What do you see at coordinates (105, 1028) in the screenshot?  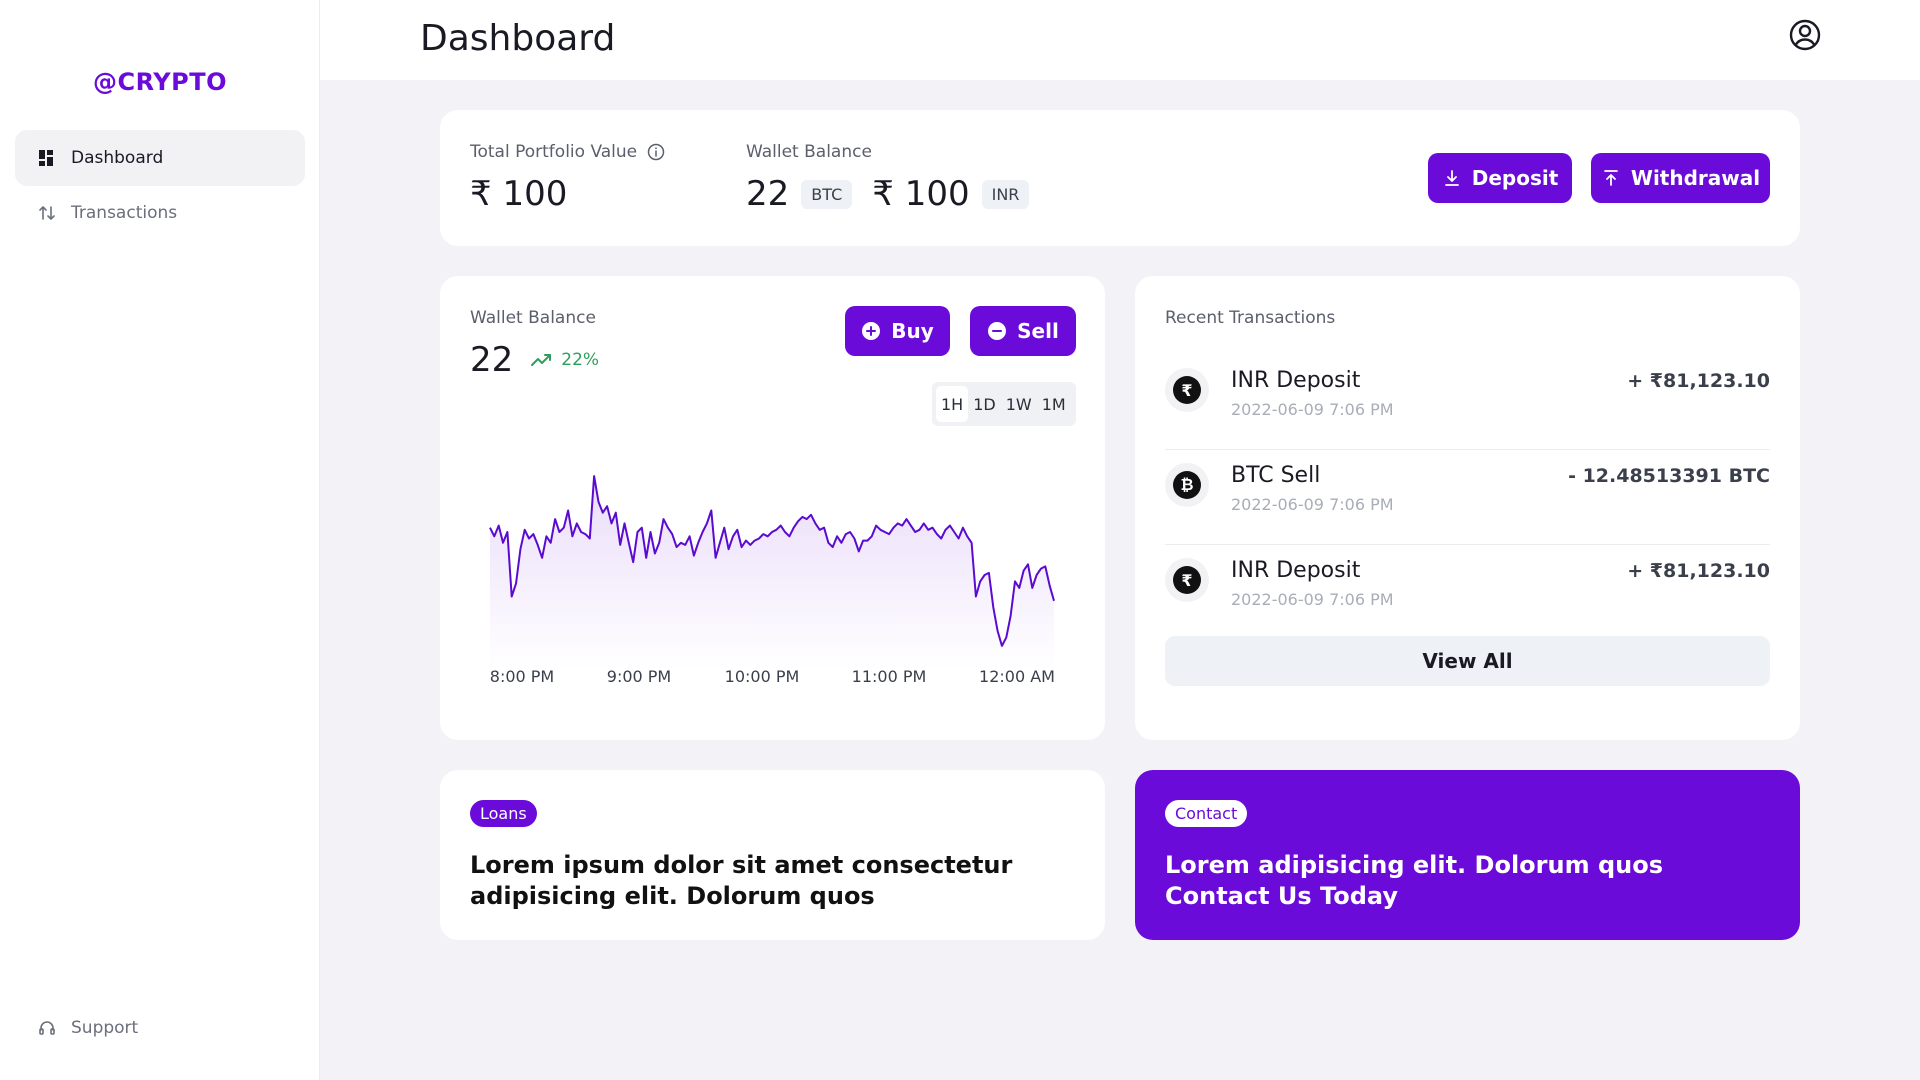 I see `sidebar-item-label: Support` at bounding box center [105, 1028].